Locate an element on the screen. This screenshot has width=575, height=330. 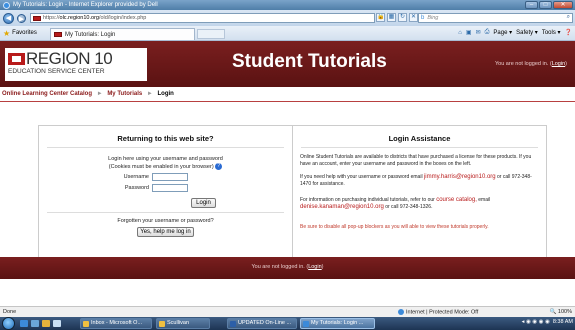
region10-logo: REGION 10 EDUCATION SERVICE CENTER is located at coordinates (76, 64).